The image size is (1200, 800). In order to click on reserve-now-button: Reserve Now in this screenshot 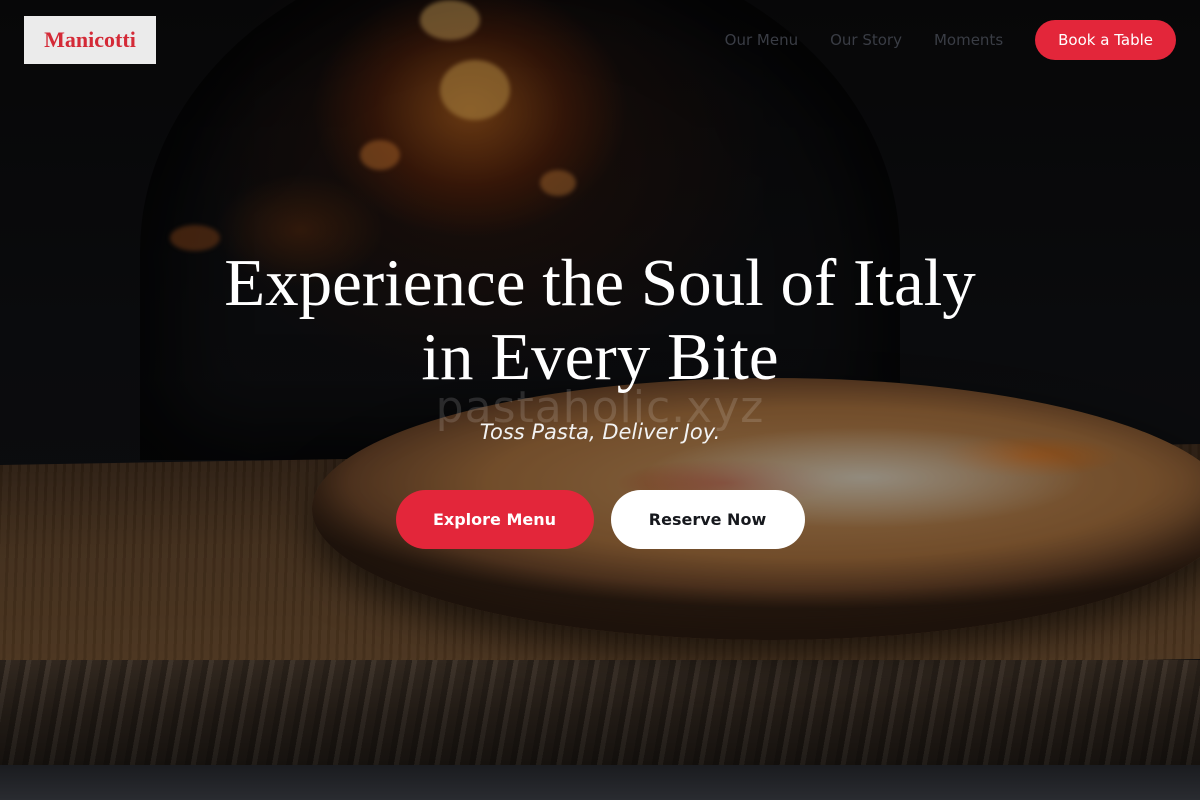, I will do `click(707, 519)`.